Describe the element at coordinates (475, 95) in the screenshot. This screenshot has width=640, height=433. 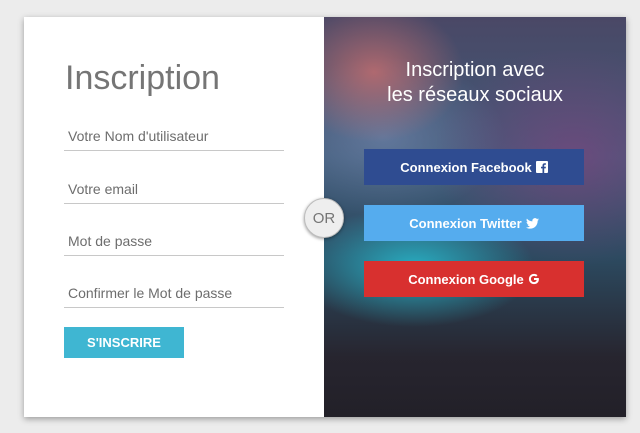
I see `social-title-line2: les réseaux sociaux` at that location.